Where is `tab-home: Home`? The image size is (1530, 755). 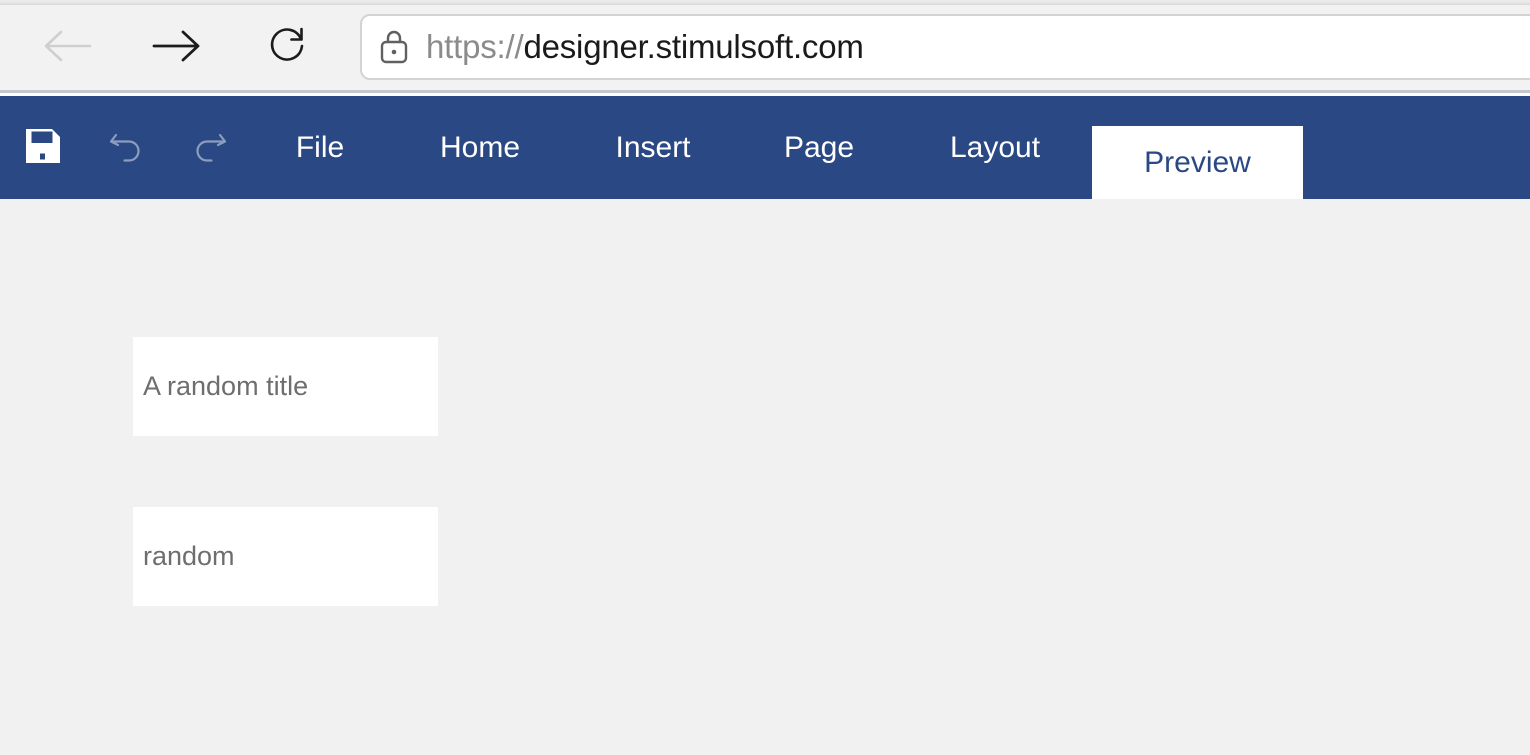
tab-home: Home is located at coordinates (480, 147).